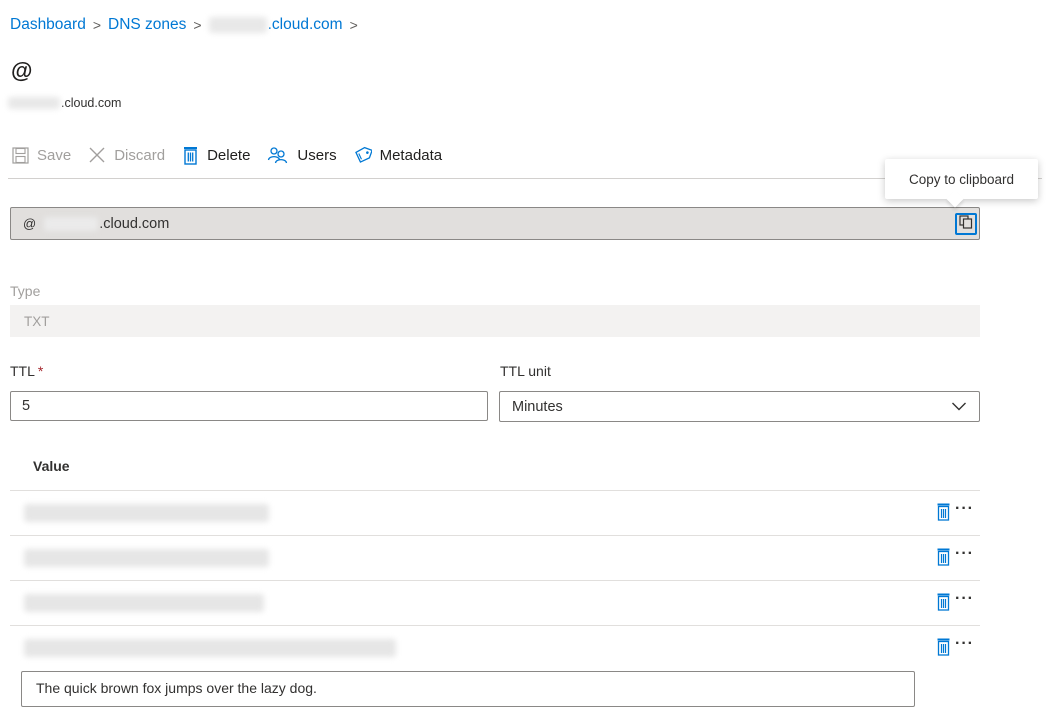 This screenshot has height=707, width=1050. Describe the element at coordinates (249, 406) in the screenshot. I see `ttl-input: 5` at that location.